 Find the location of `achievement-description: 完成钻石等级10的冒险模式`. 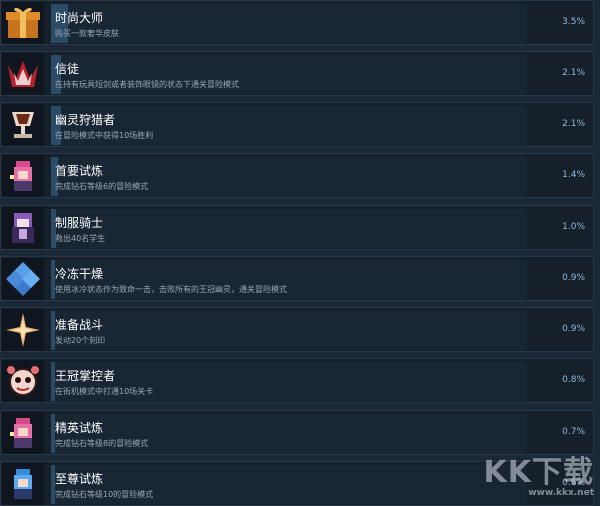

achievement-description: 完成钻石等级10的冒险模式 is located at coordinates (104, 494).